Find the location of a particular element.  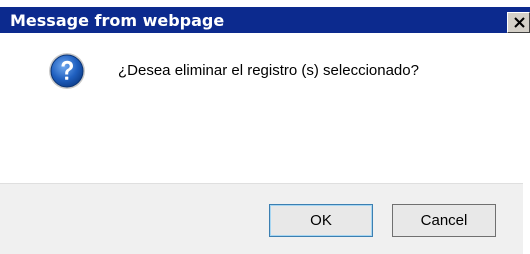

title-bar: Message from webpage is located at coordinates (265, 16).